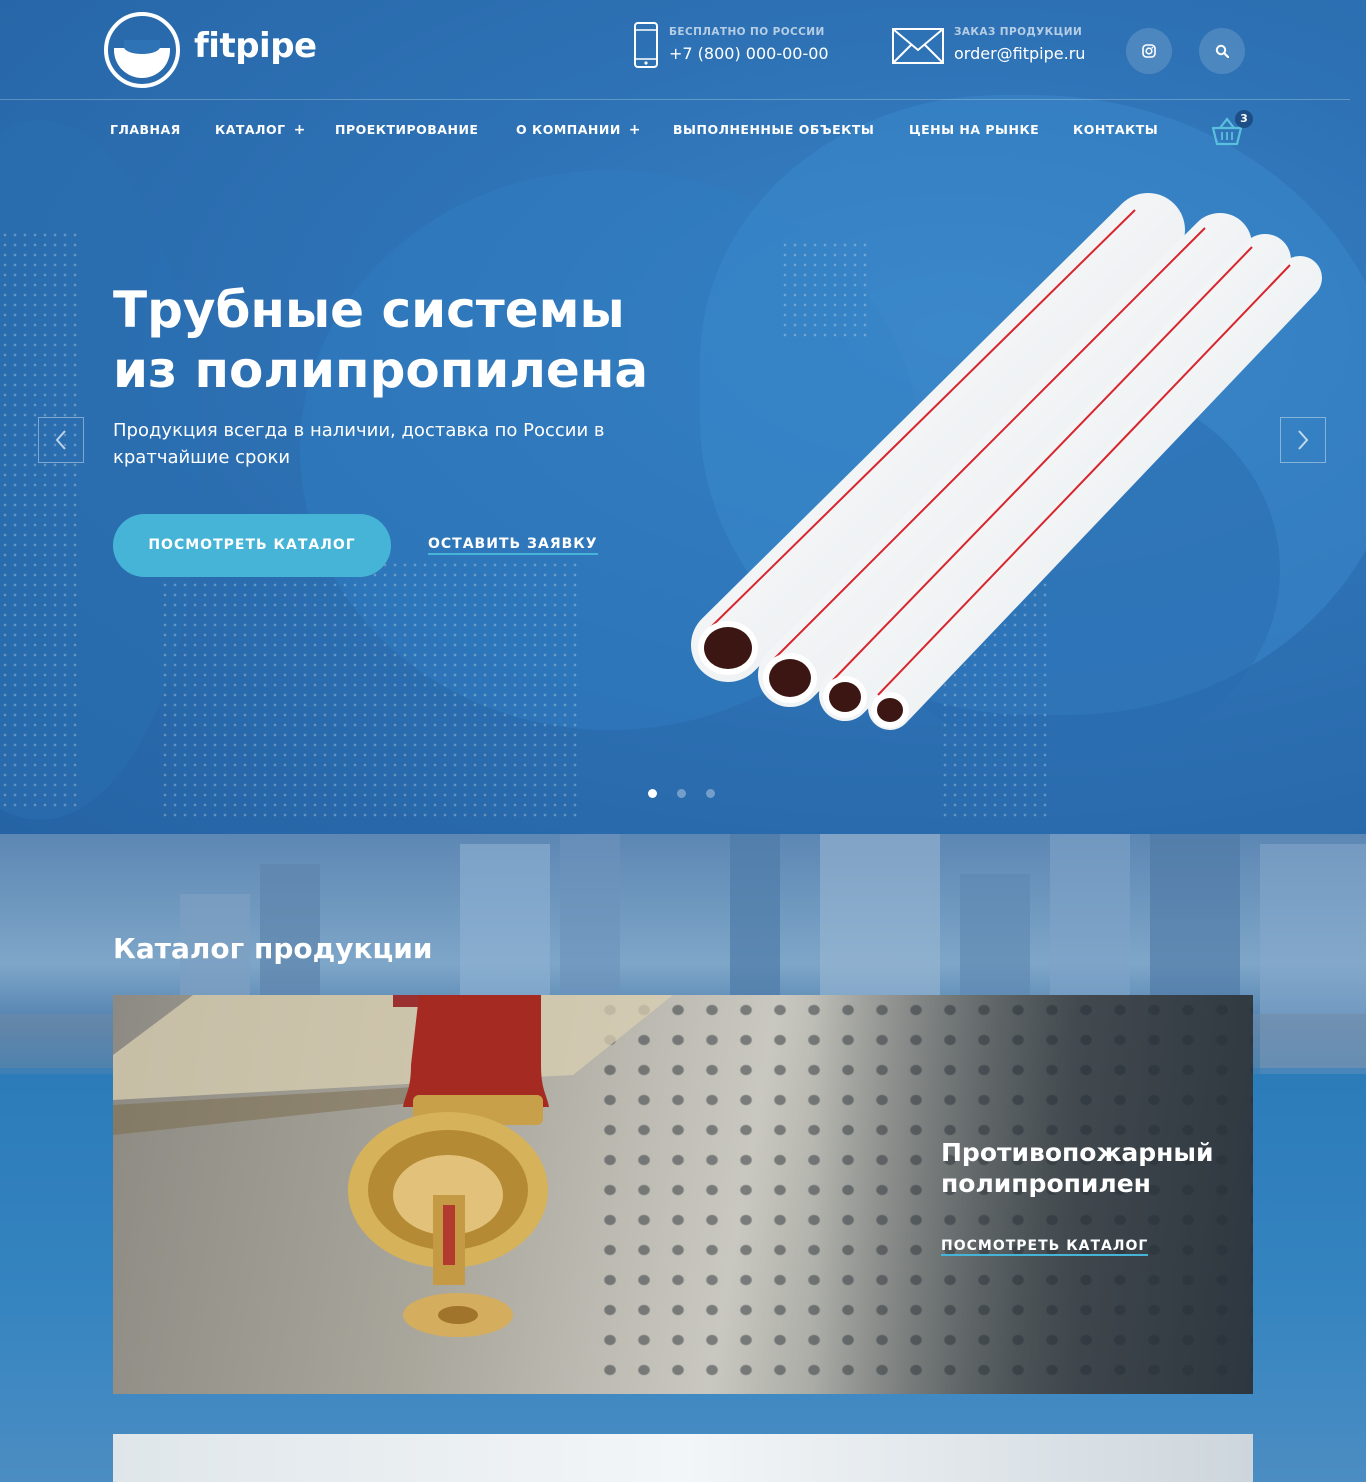 The height and width of the screenshot is (1482, 1366). I want to click on catalog-title: Каталог продукции, so click(273, 948).